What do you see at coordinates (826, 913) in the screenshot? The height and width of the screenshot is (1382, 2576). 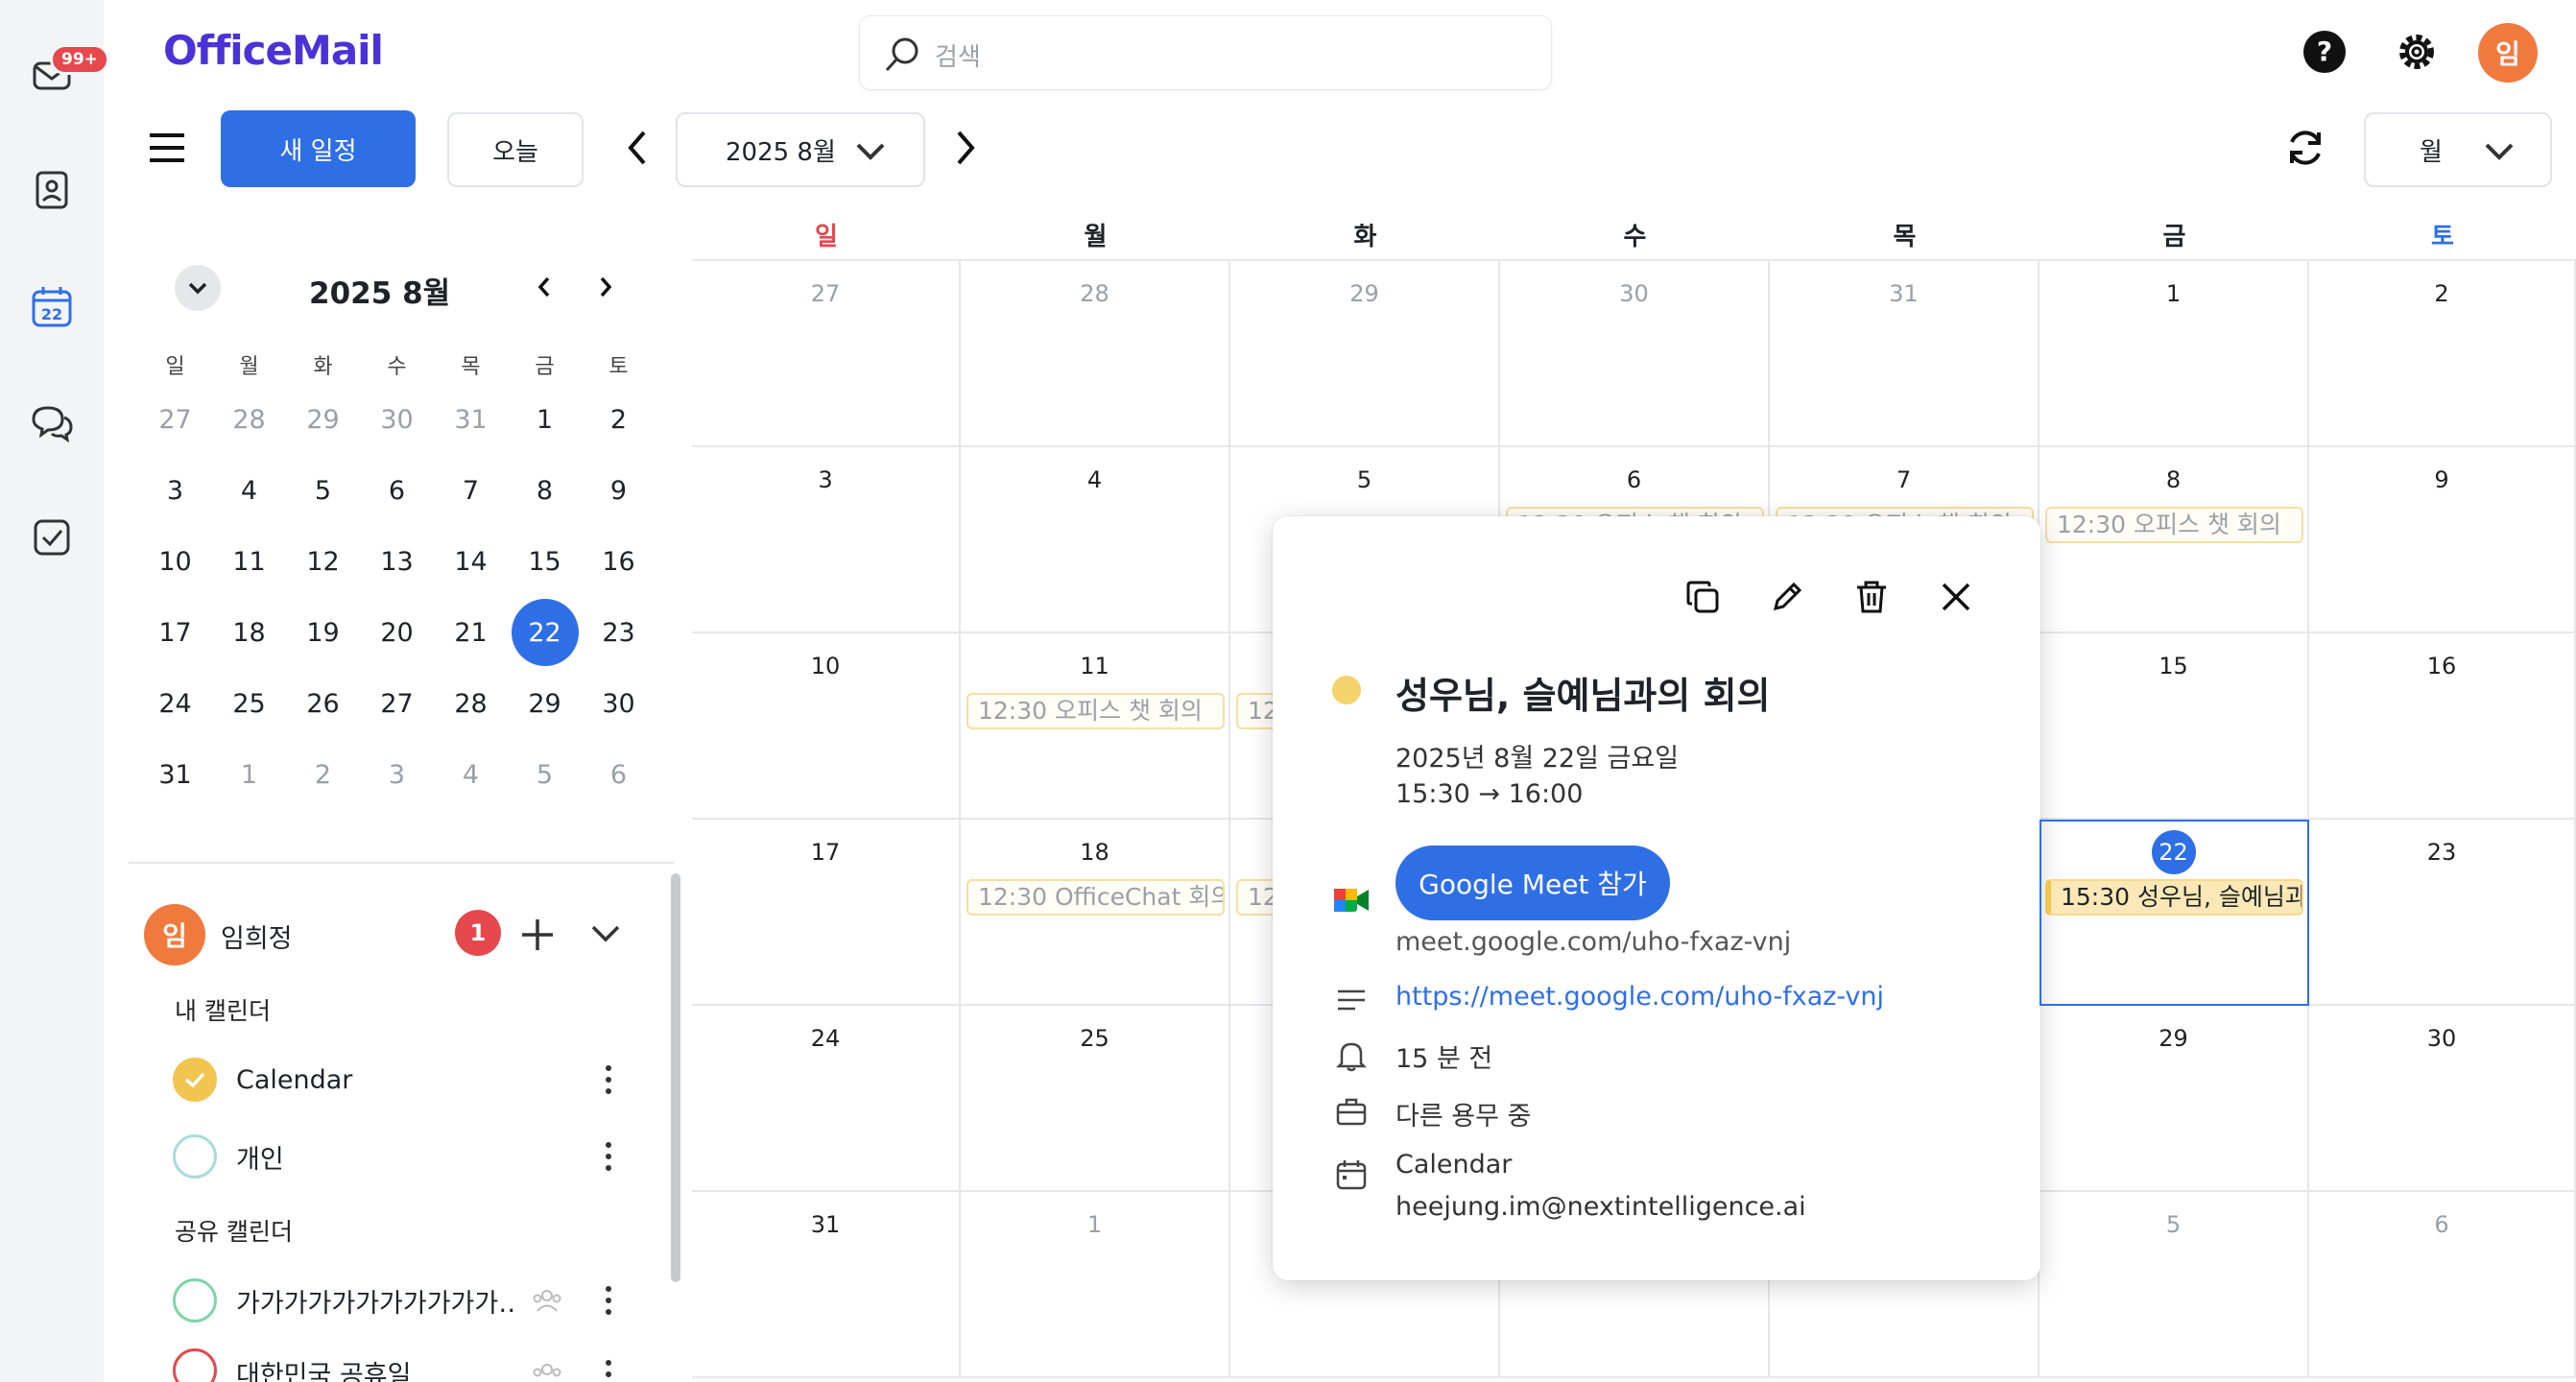 I see `day-cell: 17` at bounding box center [826, 913].